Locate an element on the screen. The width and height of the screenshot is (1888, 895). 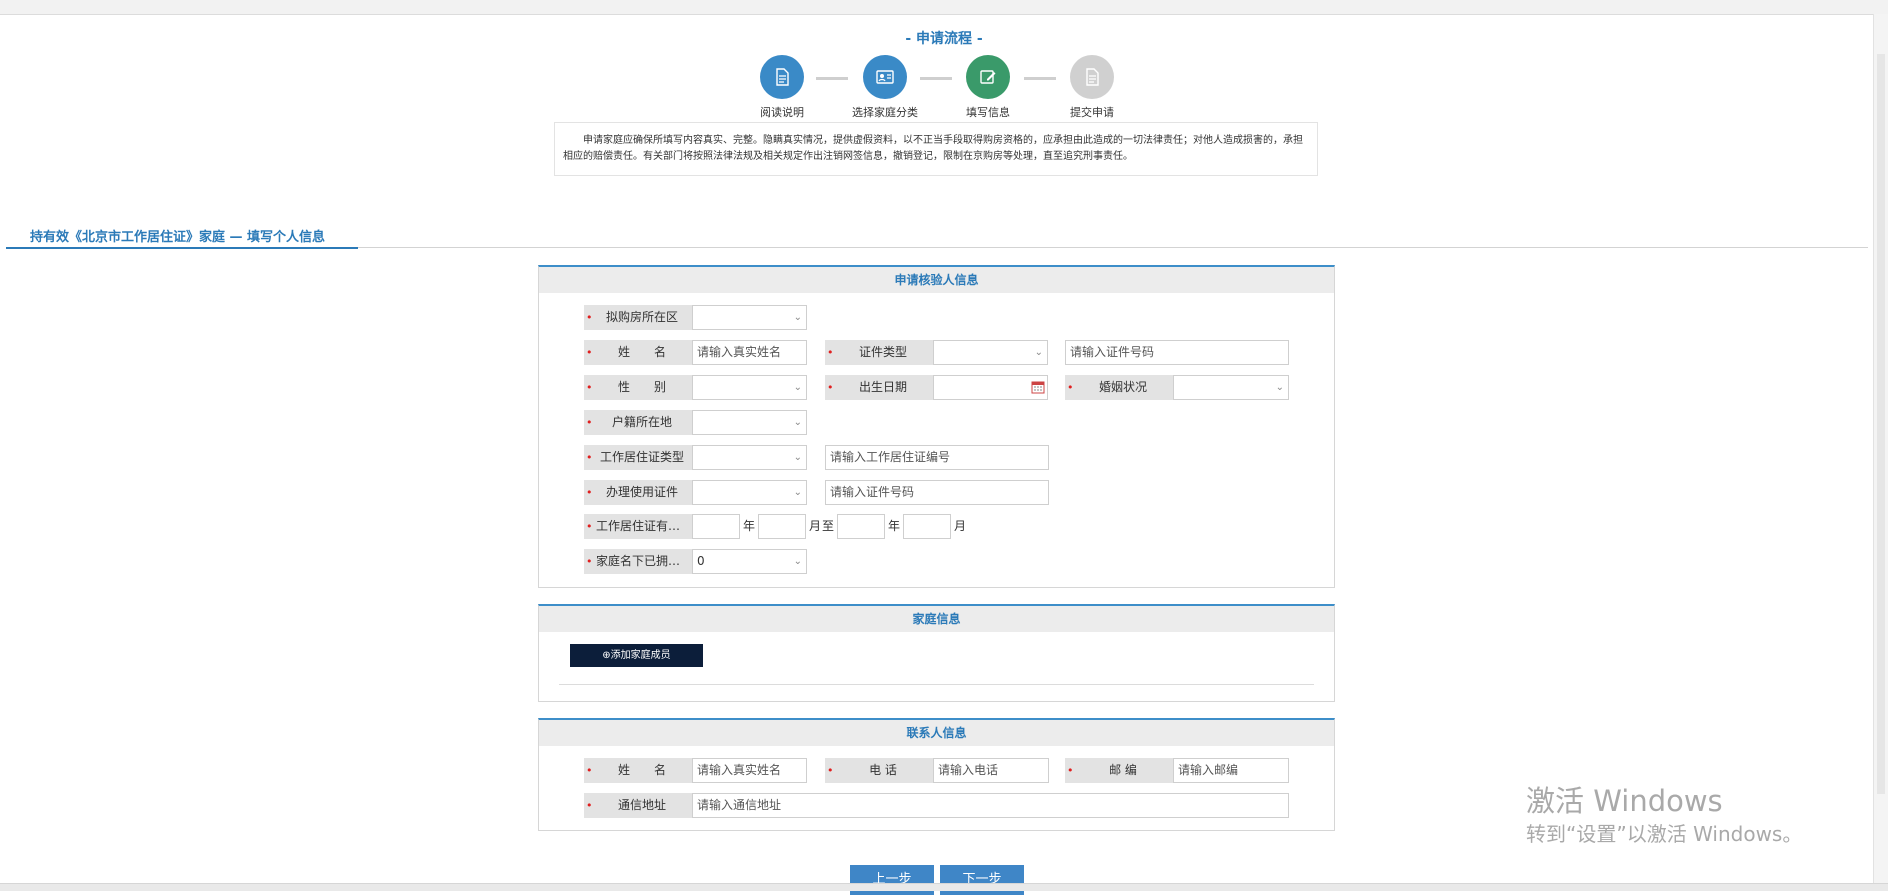
browser-top-strip is located at coordinates (944, 7).